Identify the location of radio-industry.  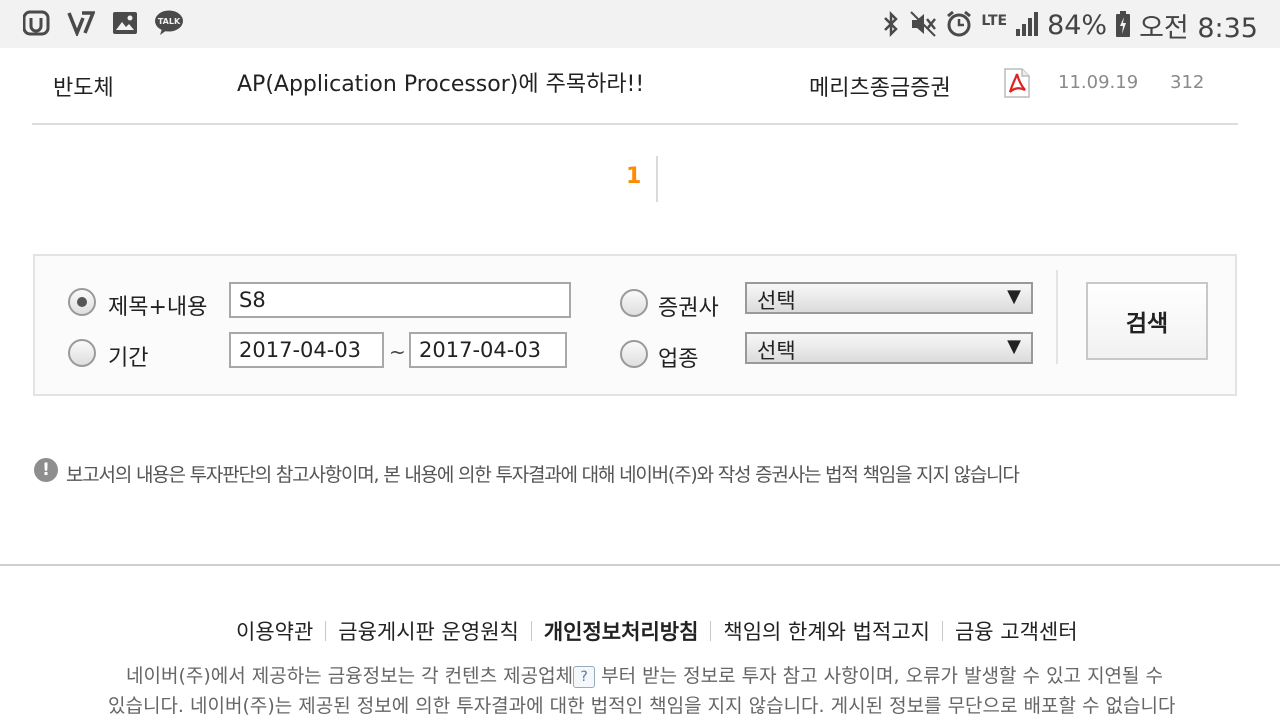
(634, 354).